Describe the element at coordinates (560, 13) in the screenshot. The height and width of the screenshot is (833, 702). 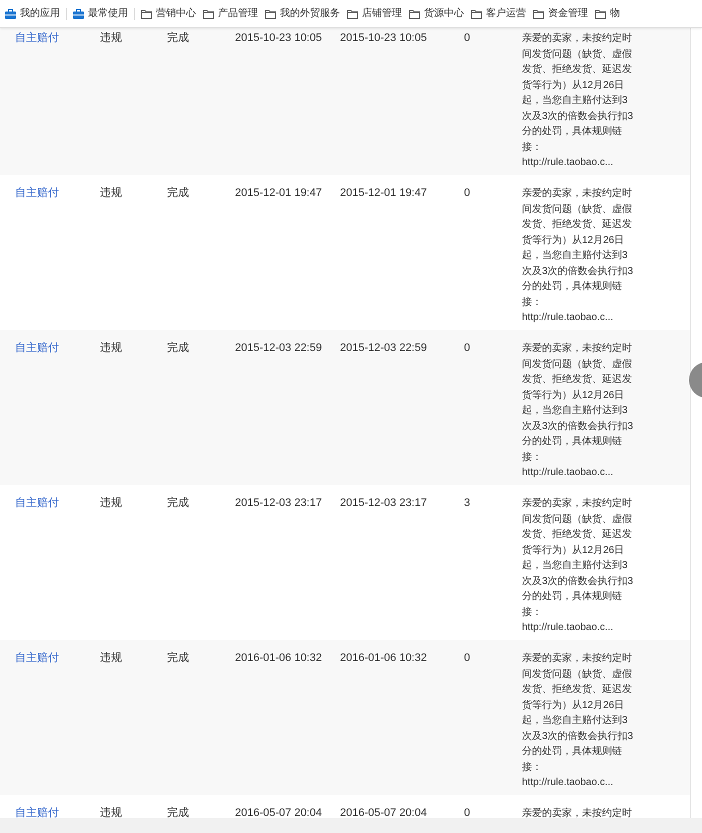
I see `nav-item: 资金管理` at that location.